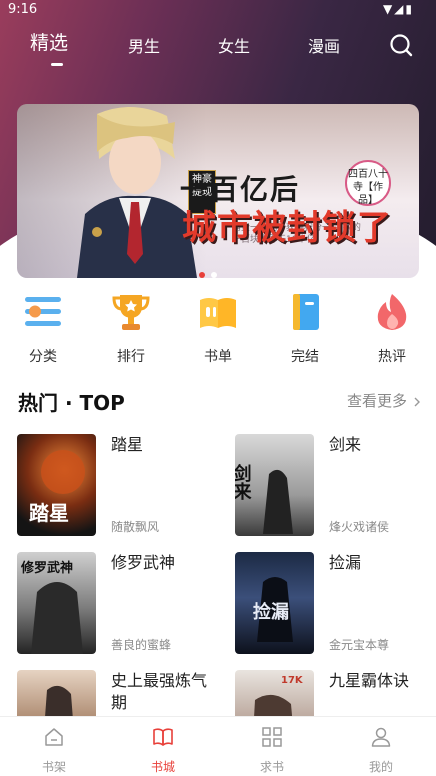  I want to click on nav-bookstore: 书城, so click(163, 746).